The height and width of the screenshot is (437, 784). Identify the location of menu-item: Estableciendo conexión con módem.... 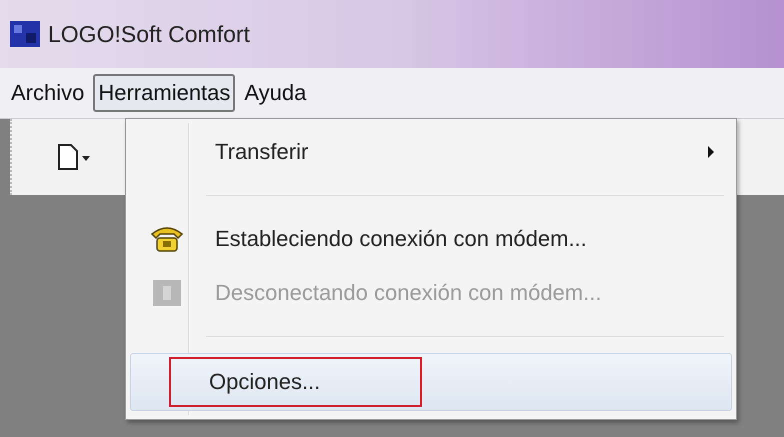
(431, 239).